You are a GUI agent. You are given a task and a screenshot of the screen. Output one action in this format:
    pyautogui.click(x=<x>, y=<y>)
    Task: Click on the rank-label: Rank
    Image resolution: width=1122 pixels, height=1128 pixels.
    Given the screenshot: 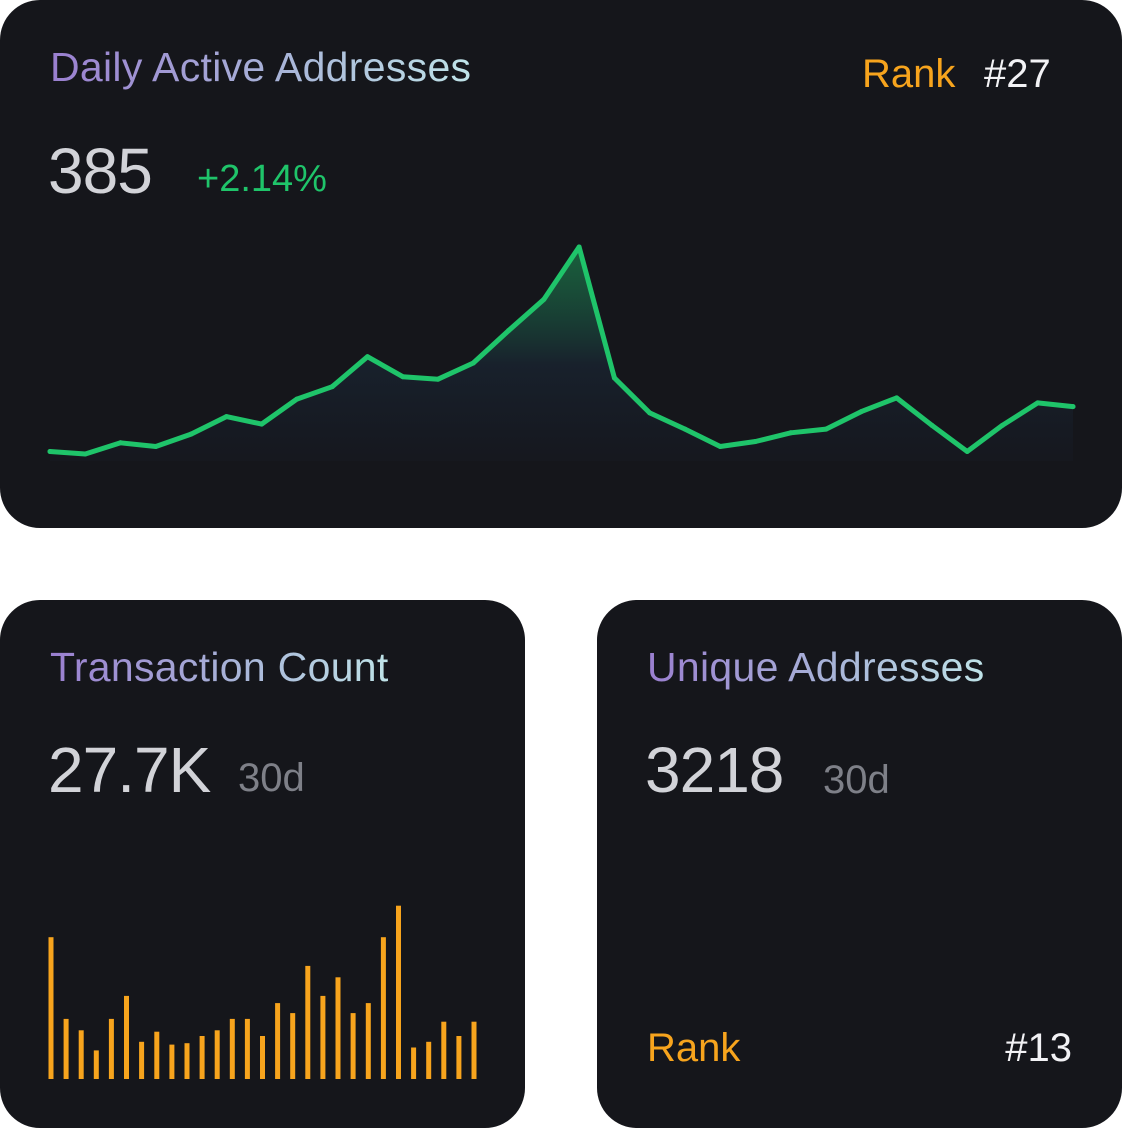 What is the action you would take?
    pyautogui.click(x=694, y=1048)
    